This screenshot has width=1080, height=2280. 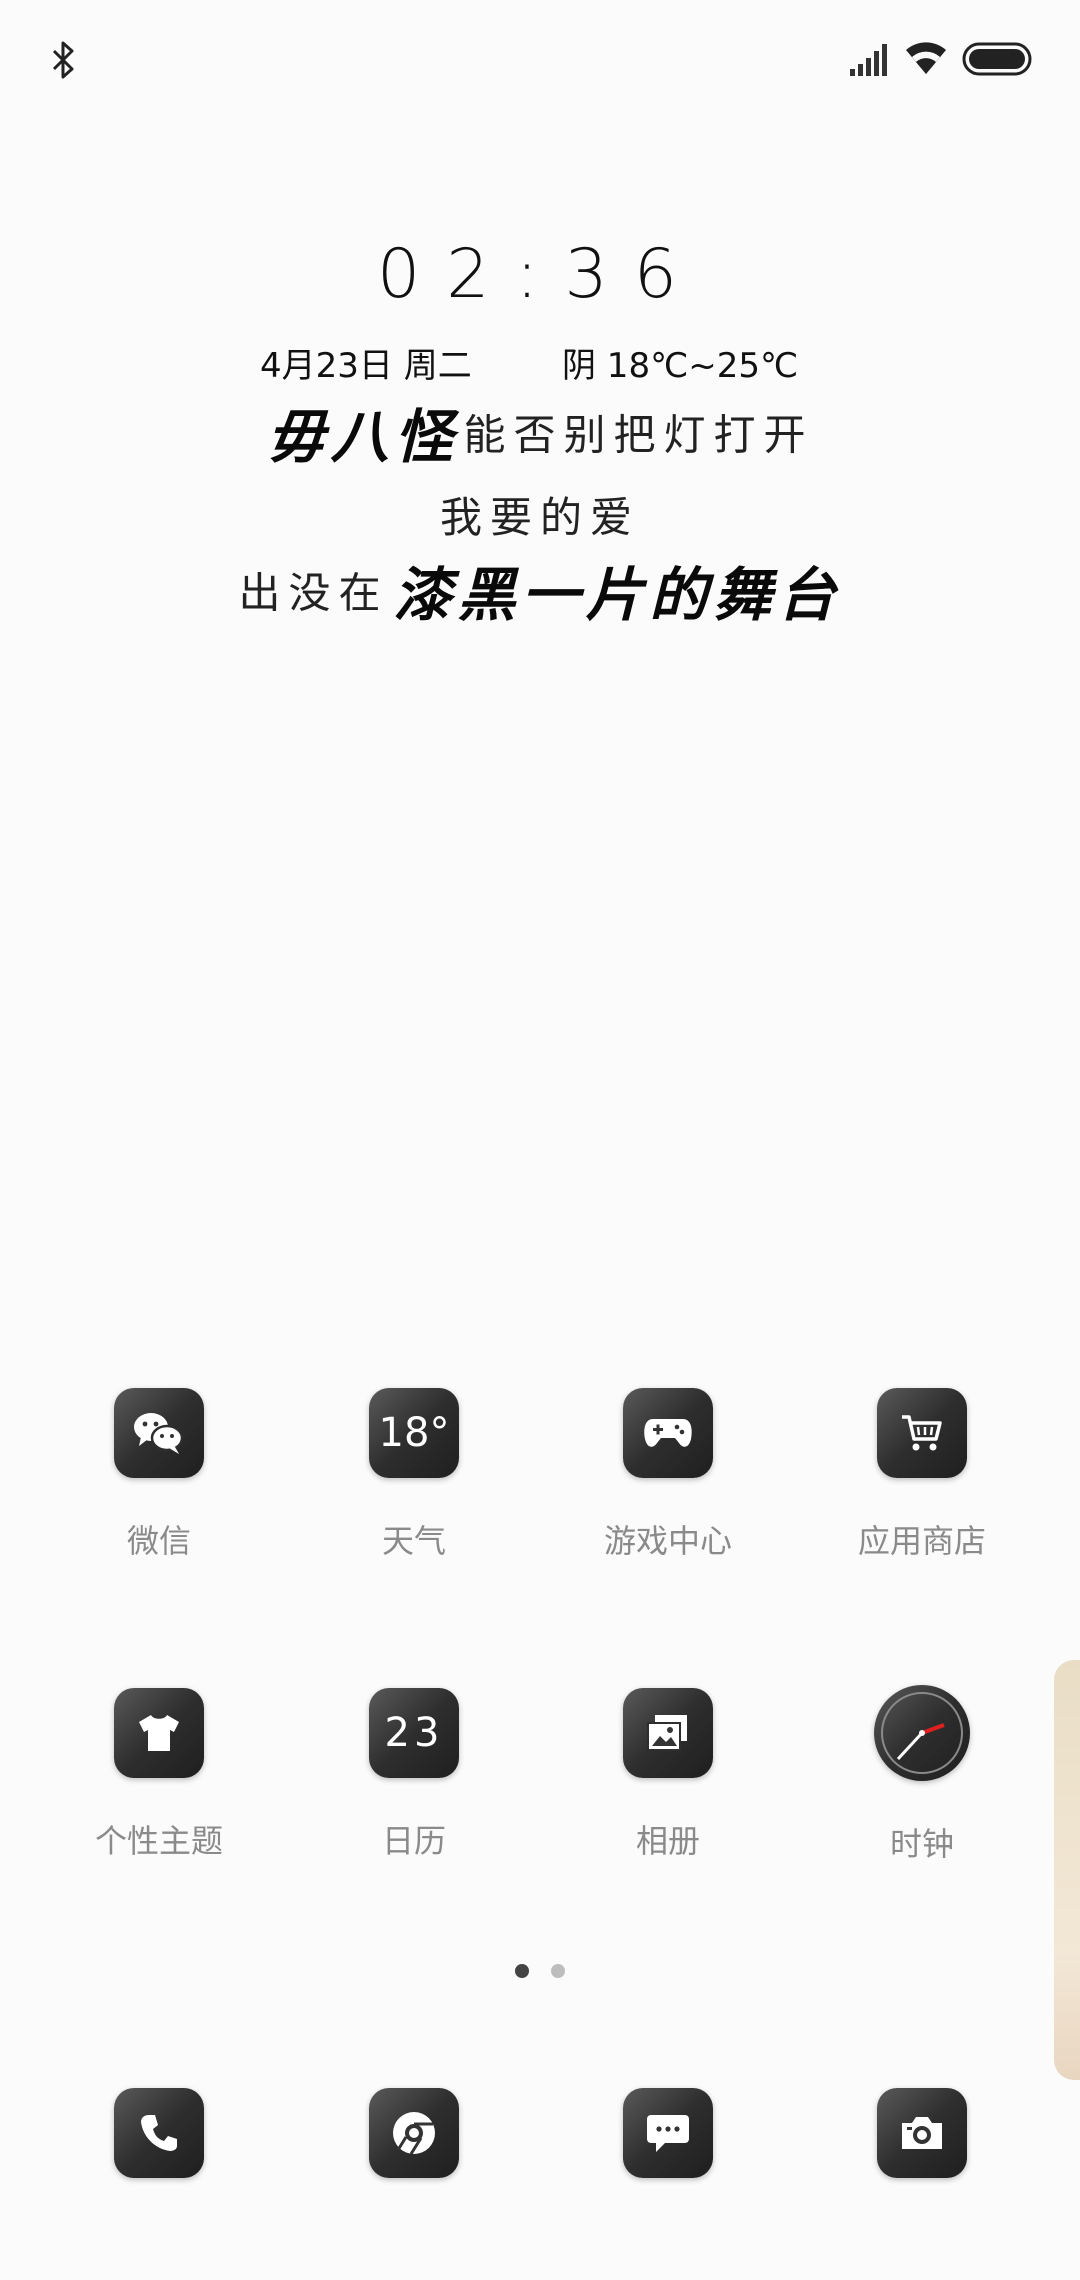 I want to click on clock-date: 4月23日 周二, so click(x=366, y=362).